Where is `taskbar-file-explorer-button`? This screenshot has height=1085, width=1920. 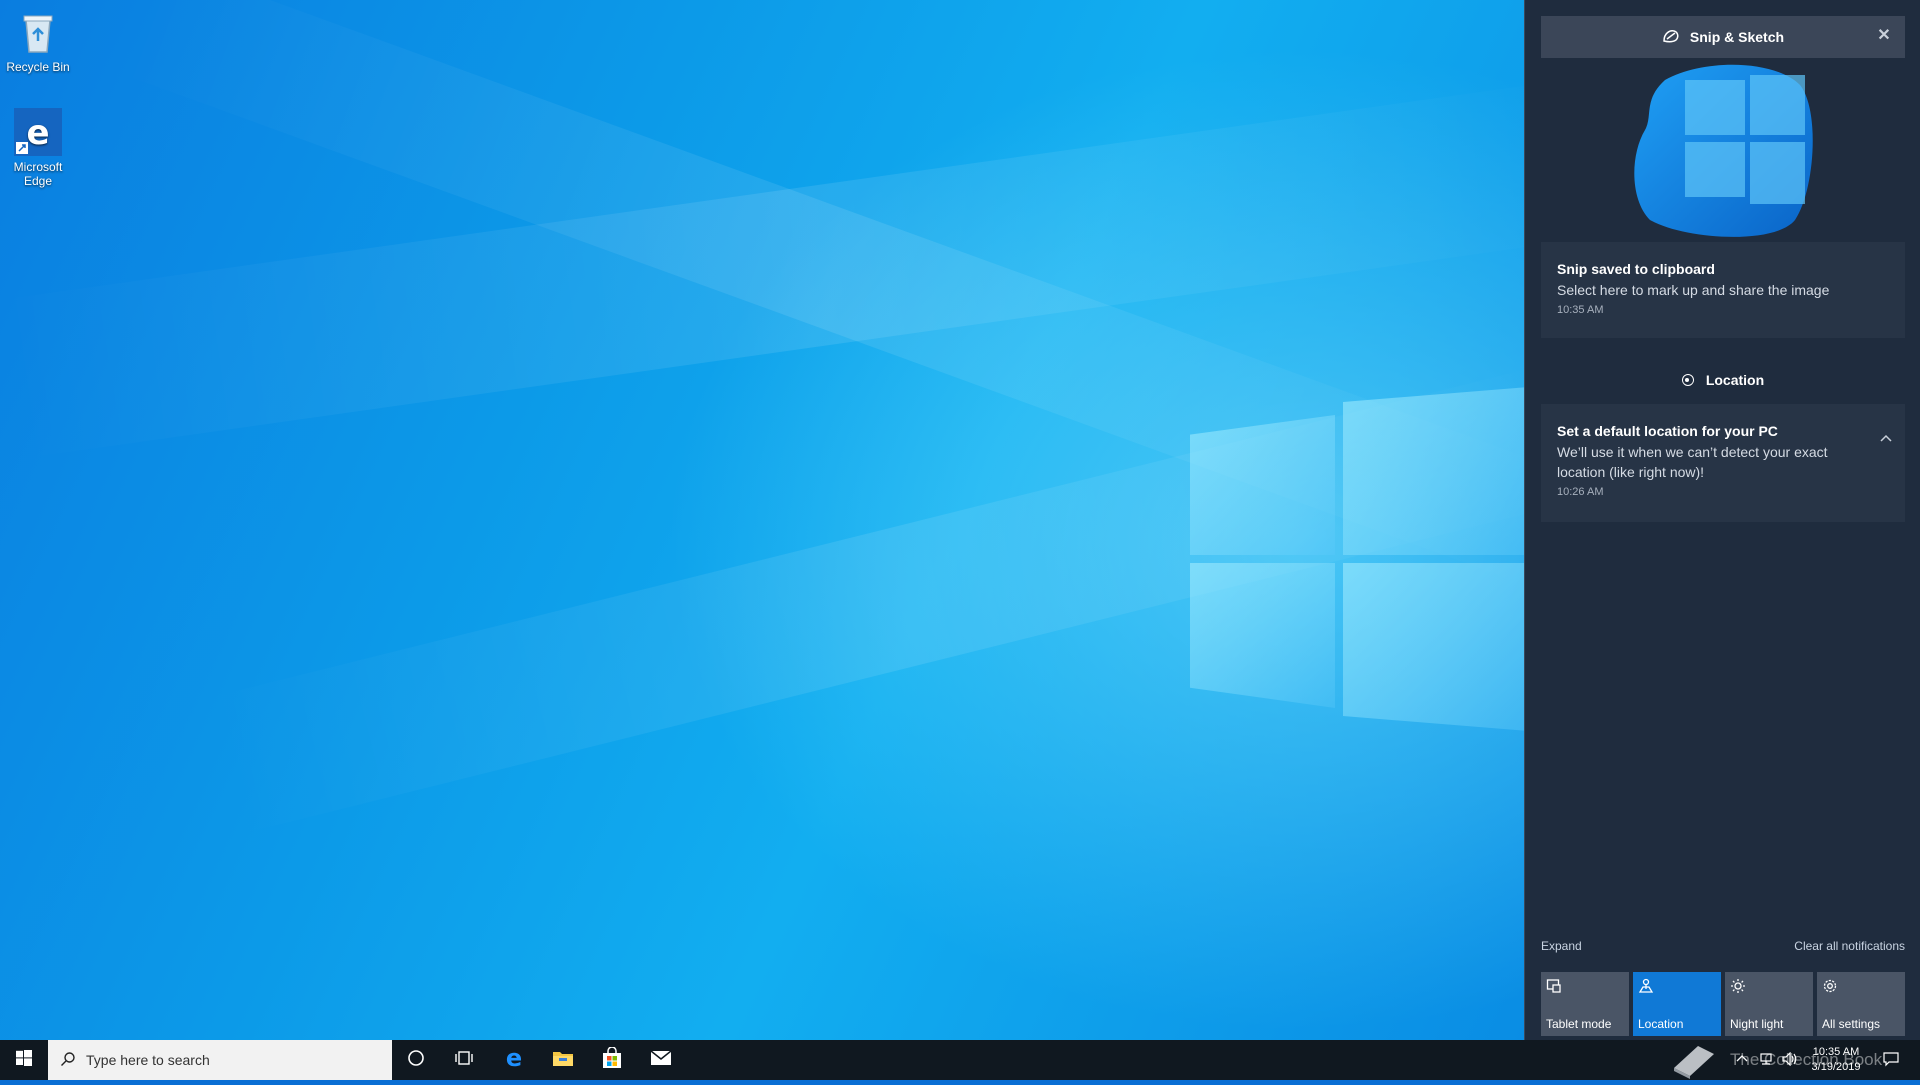 taskbar-file-explorer-button is located at coordinates (563, 1060).